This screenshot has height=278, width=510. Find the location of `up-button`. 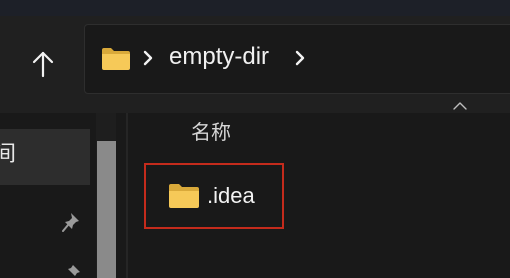

up-button is located at coordinates (43, 64).